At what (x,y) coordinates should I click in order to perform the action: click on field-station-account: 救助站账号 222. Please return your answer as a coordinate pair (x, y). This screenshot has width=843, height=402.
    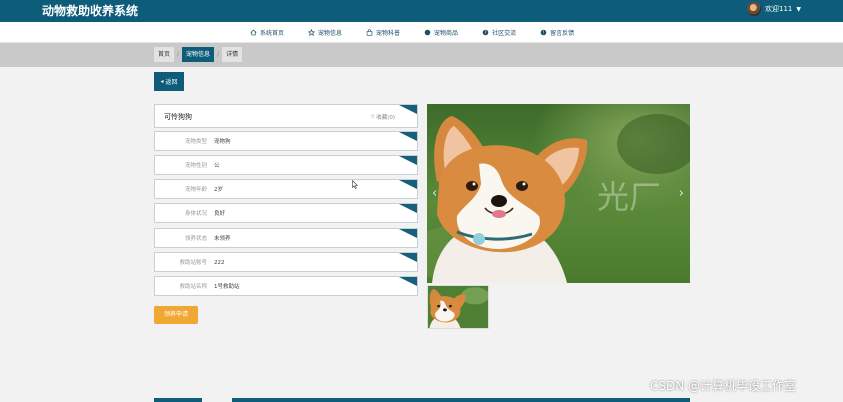
    Looking at the image, I should click on (286, 262).